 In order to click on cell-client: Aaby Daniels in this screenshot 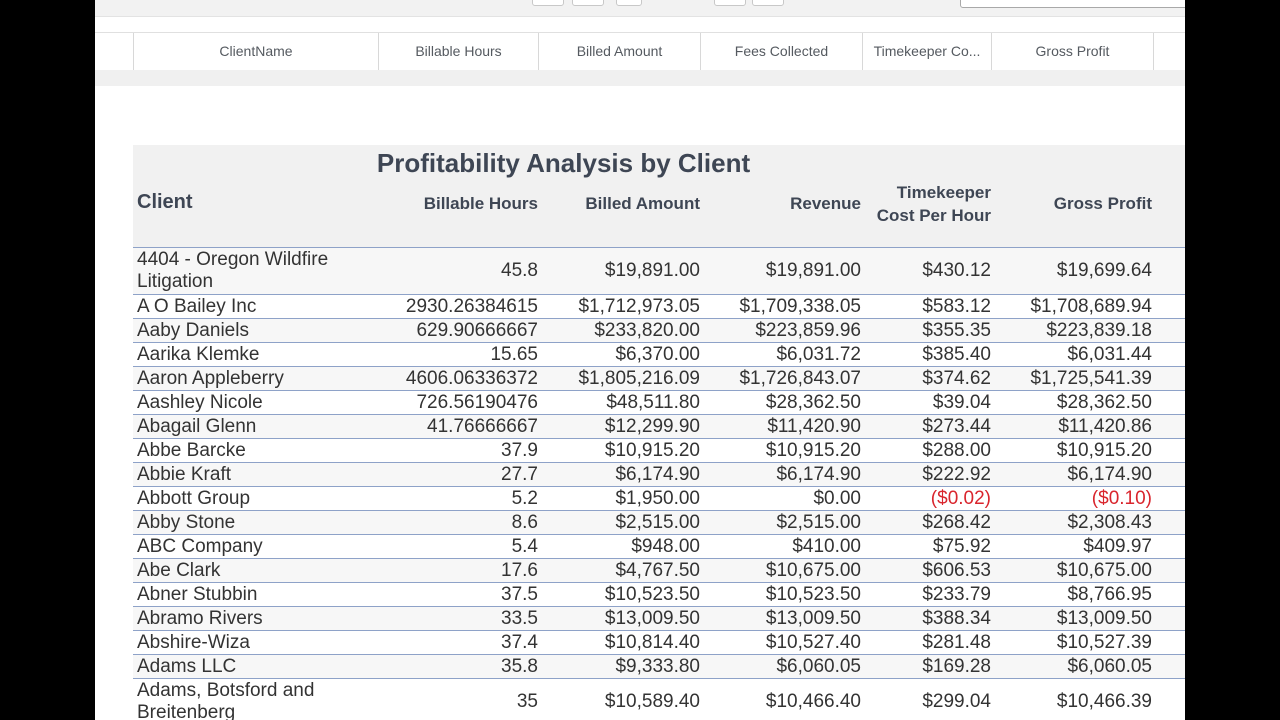, I will do `click(193, 330)`.